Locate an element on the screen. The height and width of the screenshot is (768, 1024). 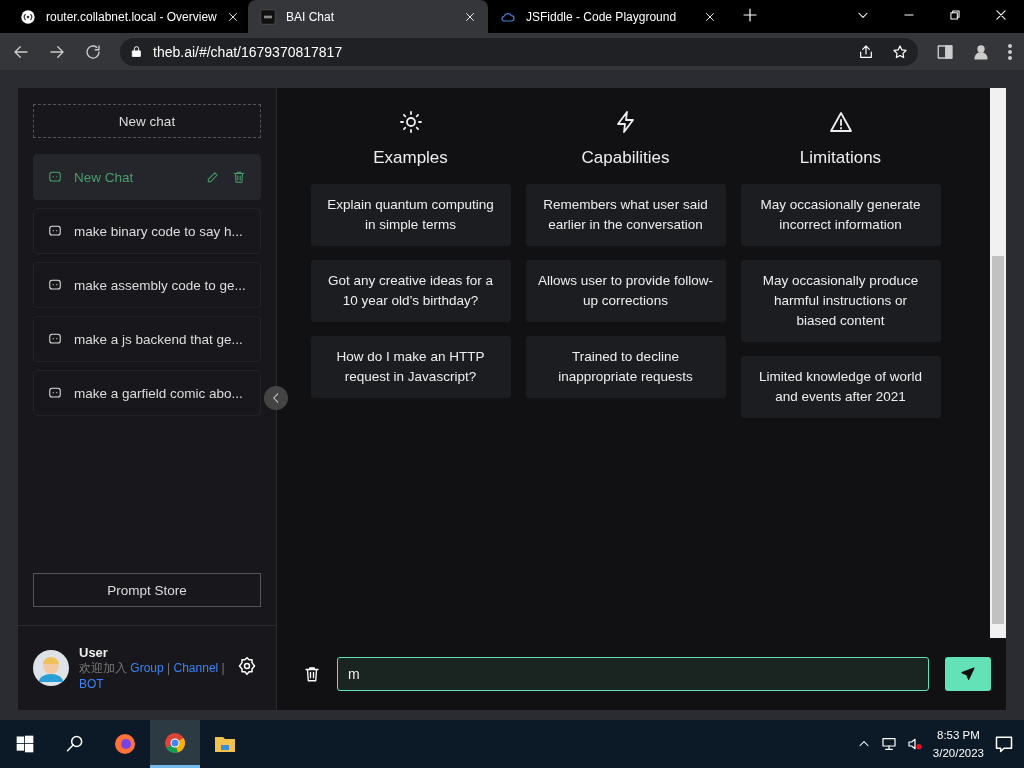
column-title: Examples is located at coordinates (410, 158).